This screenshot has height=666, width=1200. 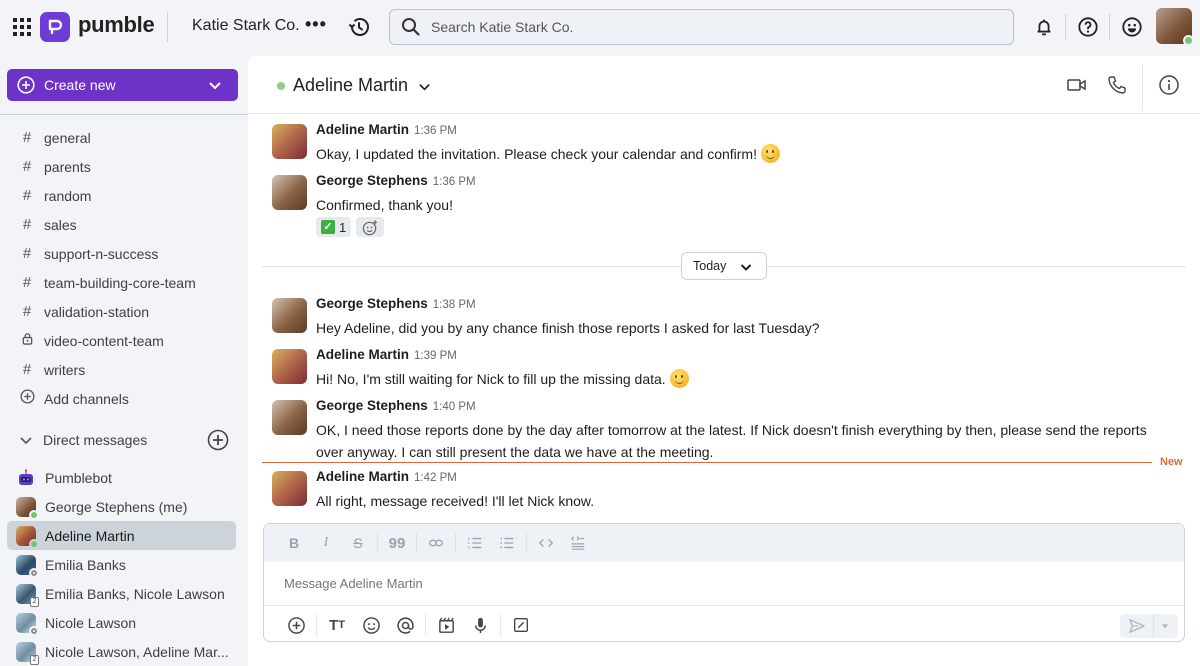 What do you see at coordinates (124, 440) in the screenshot?
I see `direct-messages-header: Direct messages` at bounding box center [124, 440].